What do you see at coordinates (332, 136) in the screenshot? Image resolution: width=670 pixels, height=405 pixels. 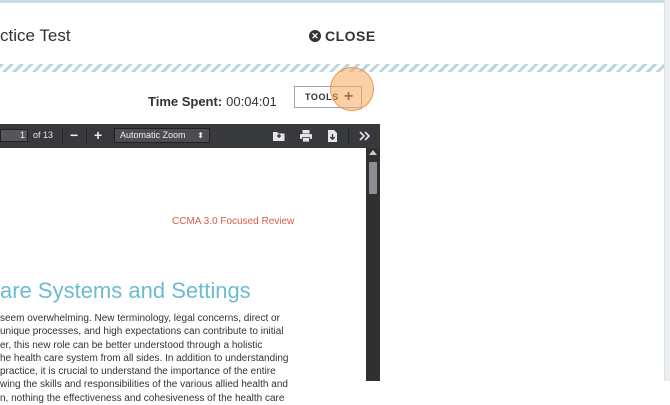 I see `download-icon` at bounding box center [332, 136].